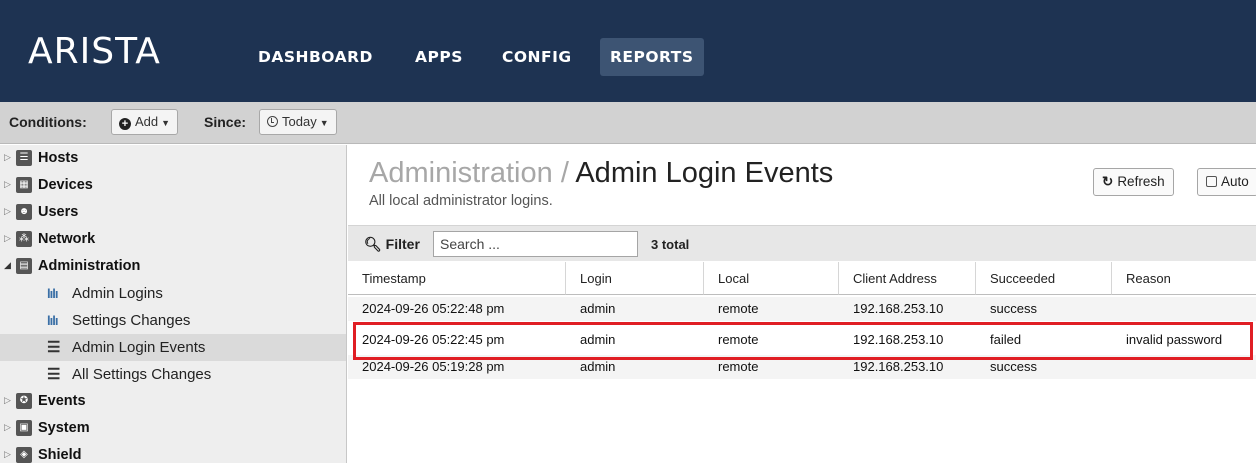 This screenshot has width=1256, height=463. I want to click on sidebar-item-network: ▷ ⁂ Network, so click(173, 239).